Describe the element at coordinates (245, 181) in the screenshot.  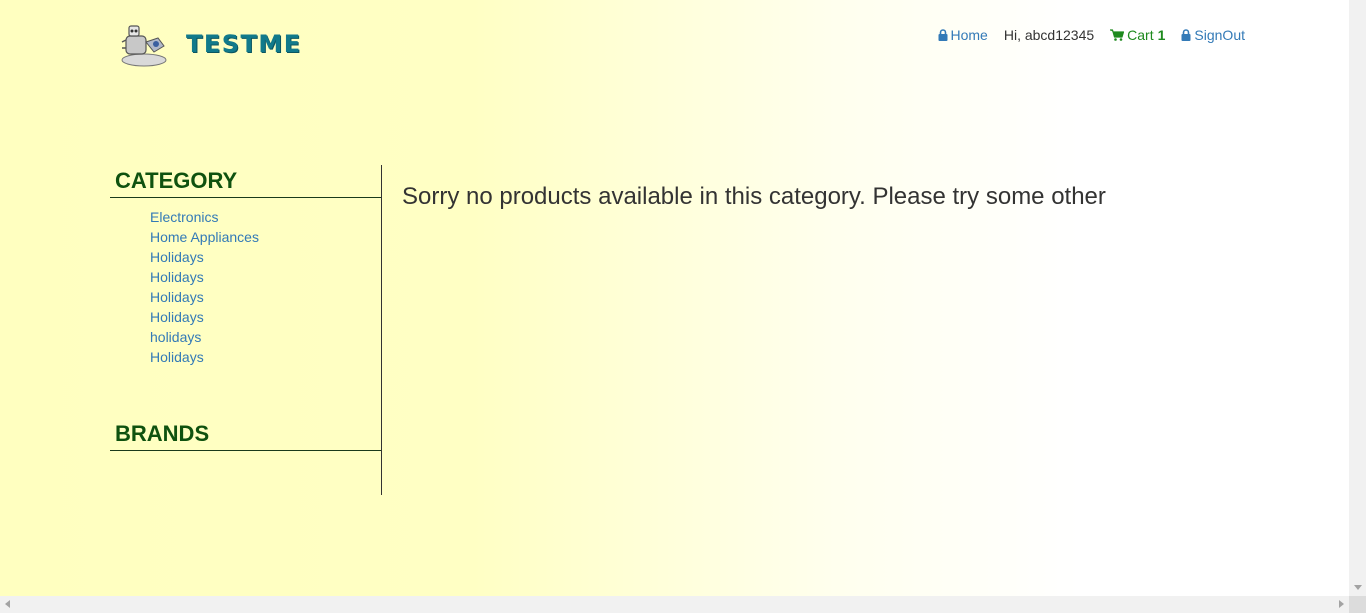
I see `category-heading: CATEGORY` at that location.